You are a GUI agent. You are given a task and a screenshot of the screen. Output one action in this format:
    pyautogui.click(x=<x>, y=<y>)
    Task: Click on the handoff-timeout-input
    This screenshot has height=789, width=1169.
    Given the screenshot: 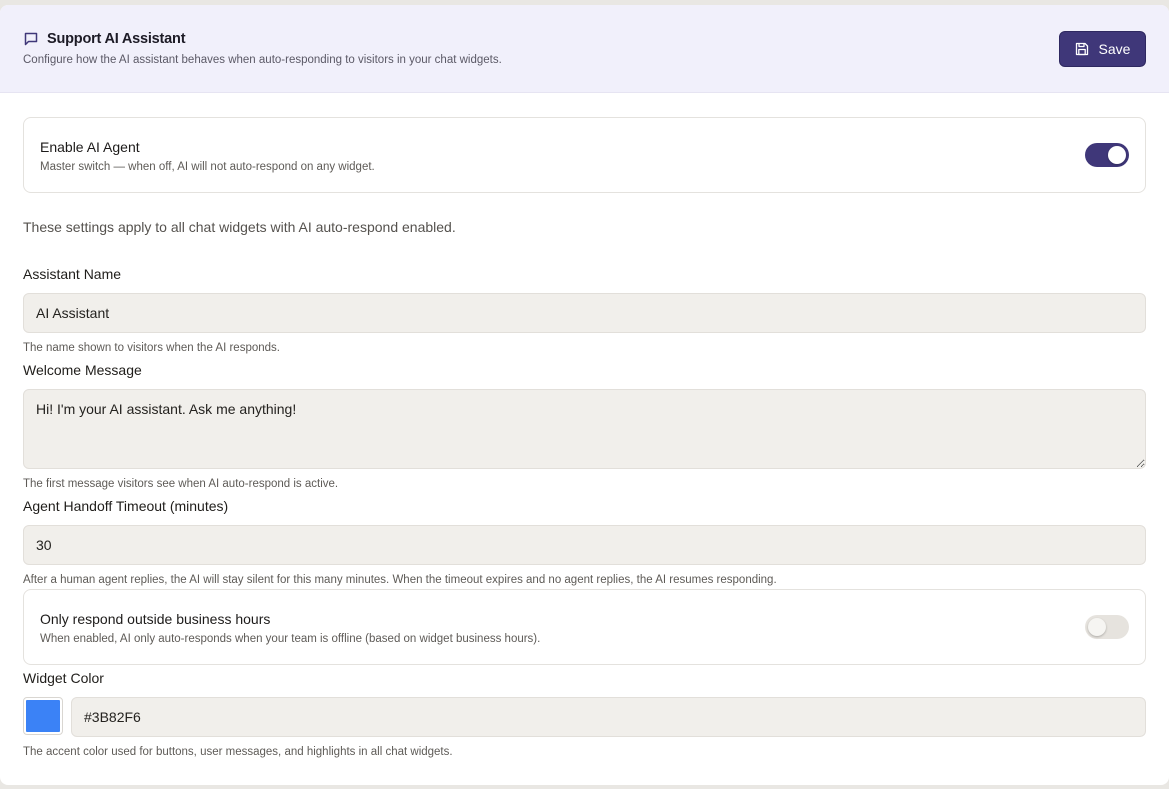 What is the action you would take?
    pyautogui.click(x=584, y=545)
    